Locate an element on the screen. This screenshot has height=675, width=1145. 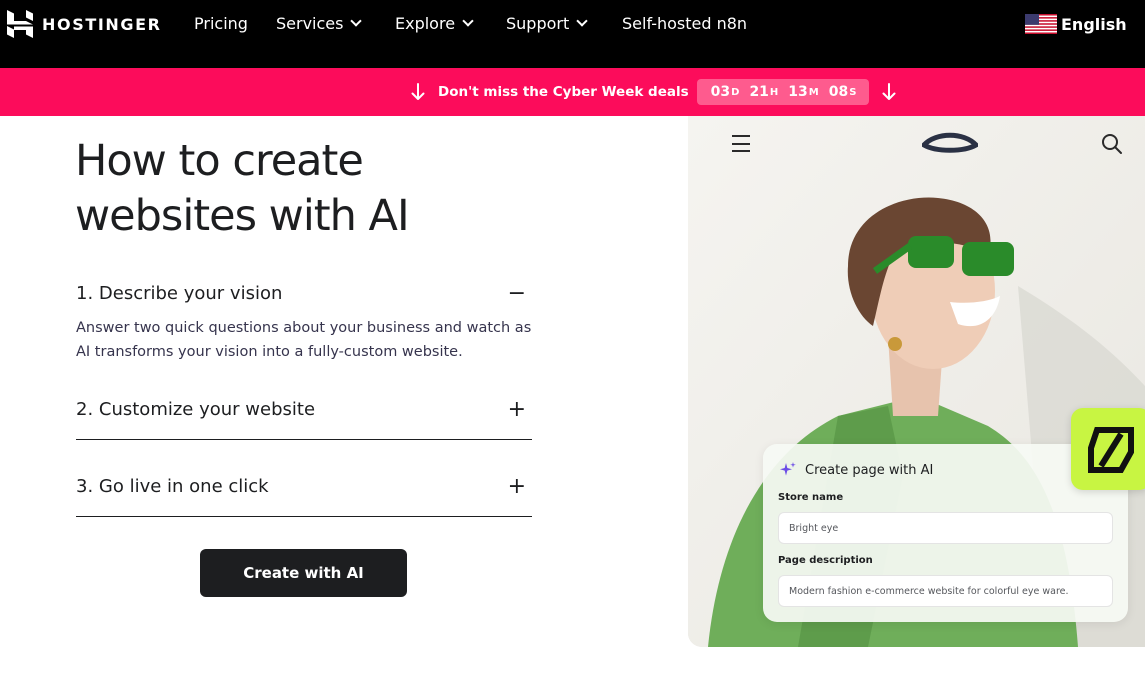
nav-pricing-label: Pricing is located at coordinates (221, 23).